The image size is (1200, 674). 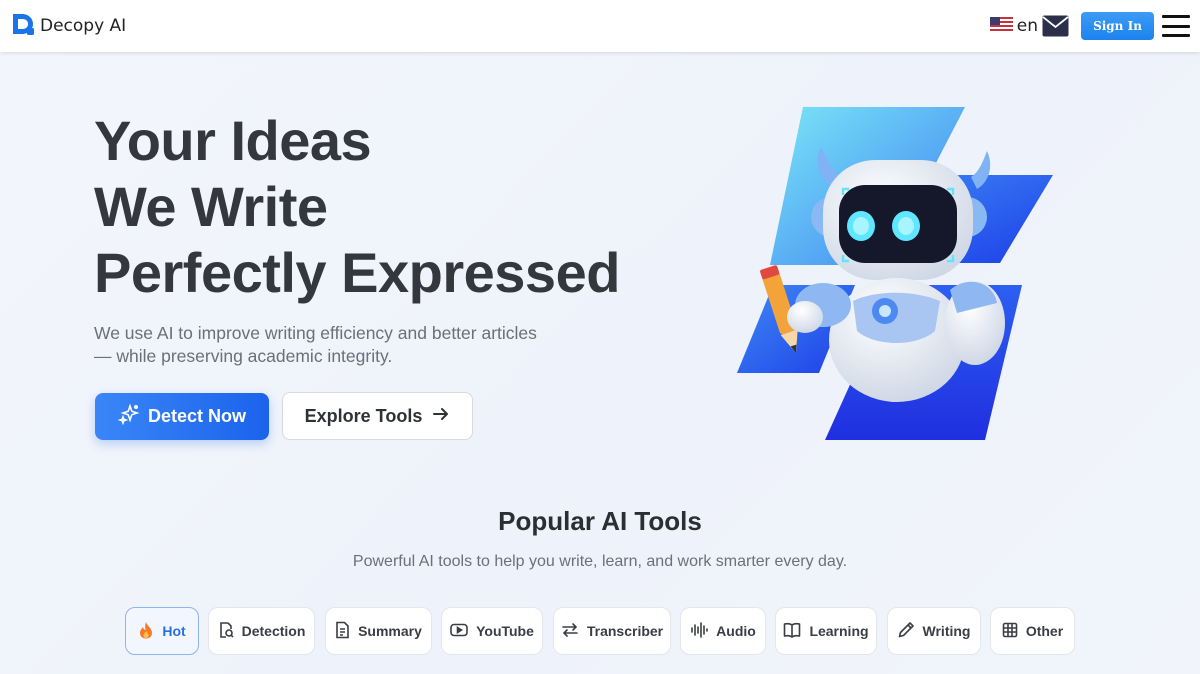 What do you see at coordinates (441, 416) in the screenshot?
I see `arrow-right-icon` at bounding box center [441, 416].